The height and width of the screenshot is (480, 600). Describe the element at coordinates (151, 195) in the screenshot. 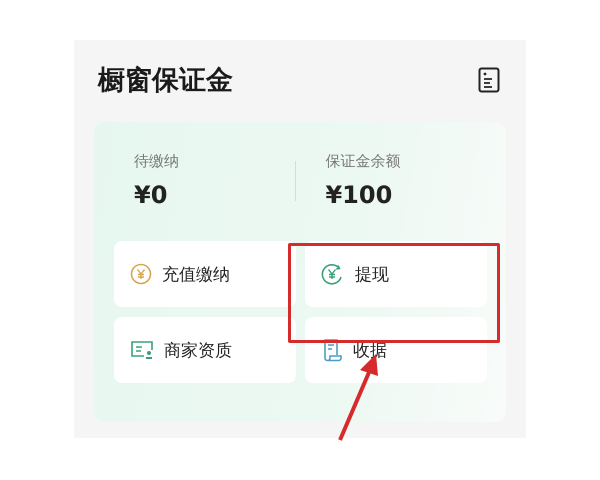

I see `stat-amount: ¥0` at that location.